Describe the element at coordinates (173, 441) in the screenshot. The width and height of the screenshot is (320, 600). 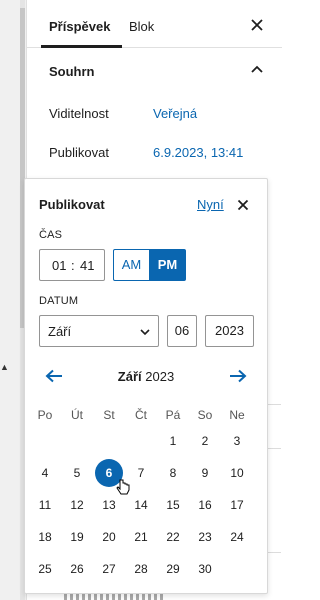
I see `calendar-day: 1` at that location.